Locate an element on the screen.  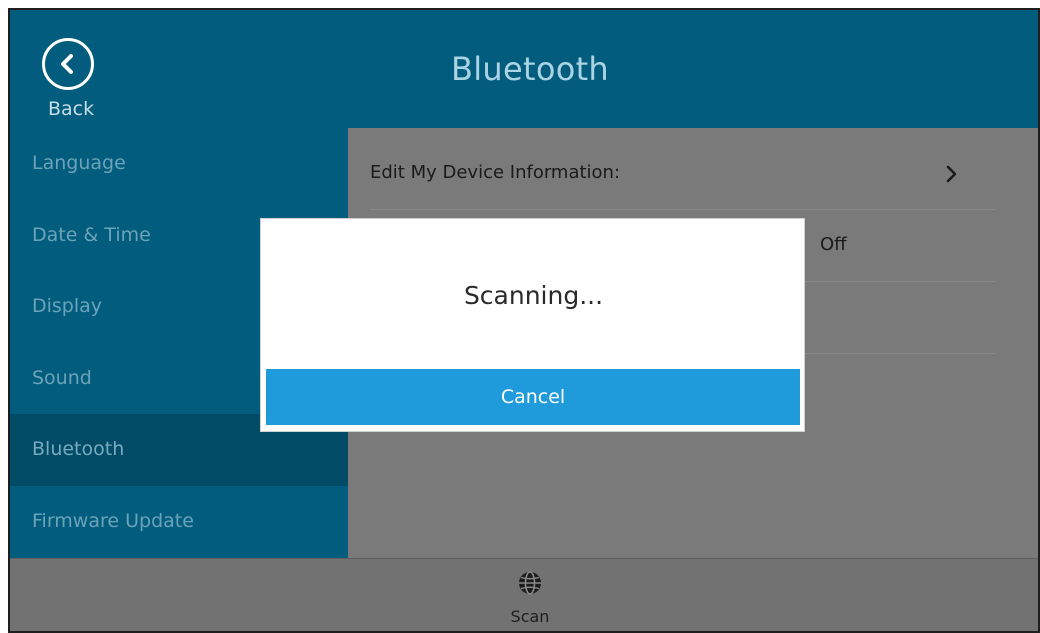
chevron-right-icon is located at coordinates (951, 174).